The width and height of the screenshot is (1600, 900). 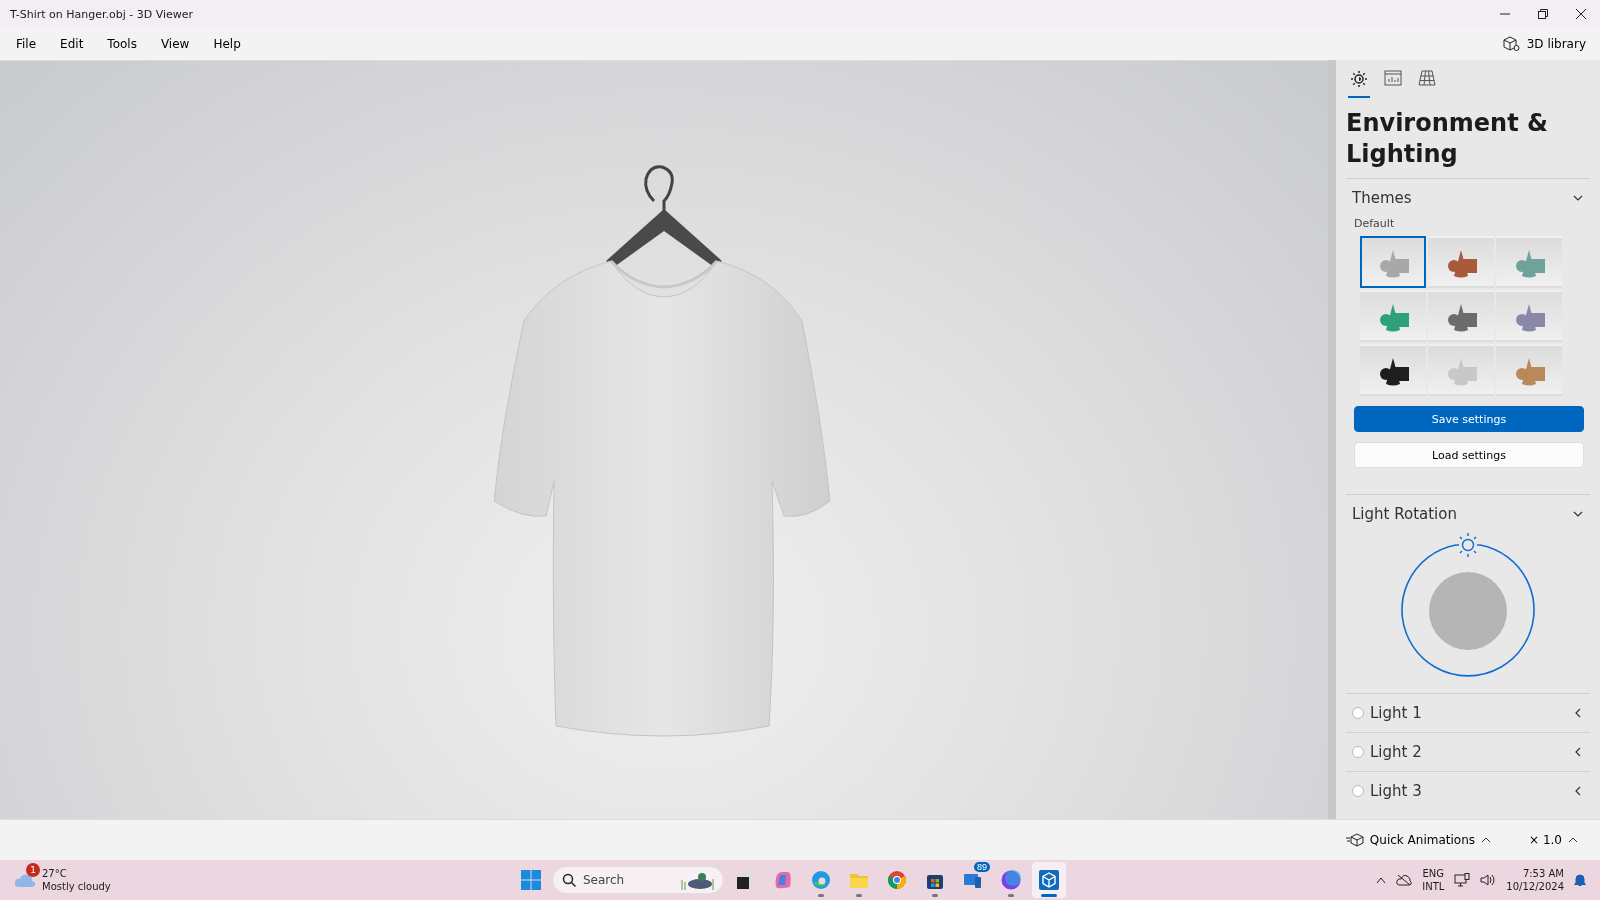 I want to click on quick-animations-button: Quick Animations, so click(x=1418, y=840).